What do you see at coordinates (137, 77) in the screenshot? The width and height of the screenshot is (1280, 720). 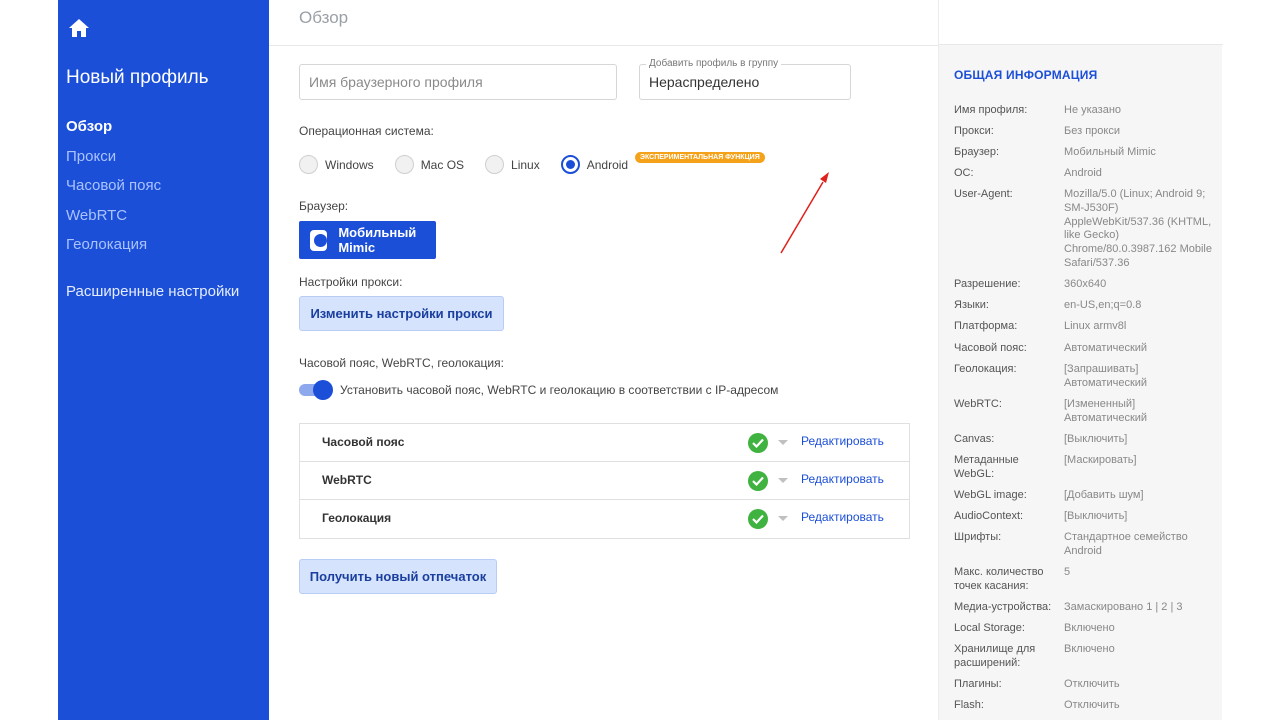 I see `sidebar-title: Новый профиль` at bounding box center [137, 77].